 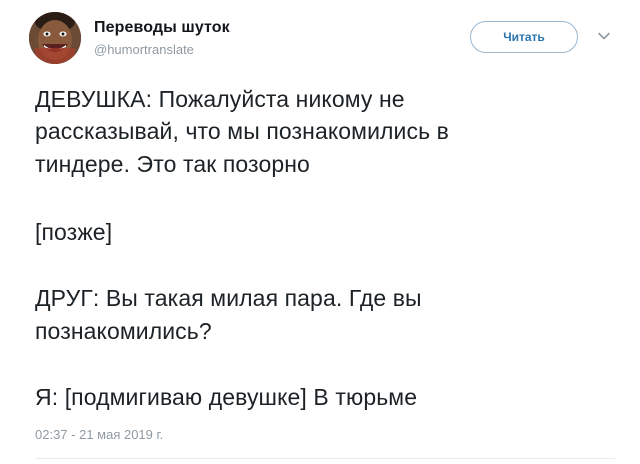 I want to click on tweet-text-line: ДРУГ: Вы такая милая пара. Где вы, so click(x=228, y=298).